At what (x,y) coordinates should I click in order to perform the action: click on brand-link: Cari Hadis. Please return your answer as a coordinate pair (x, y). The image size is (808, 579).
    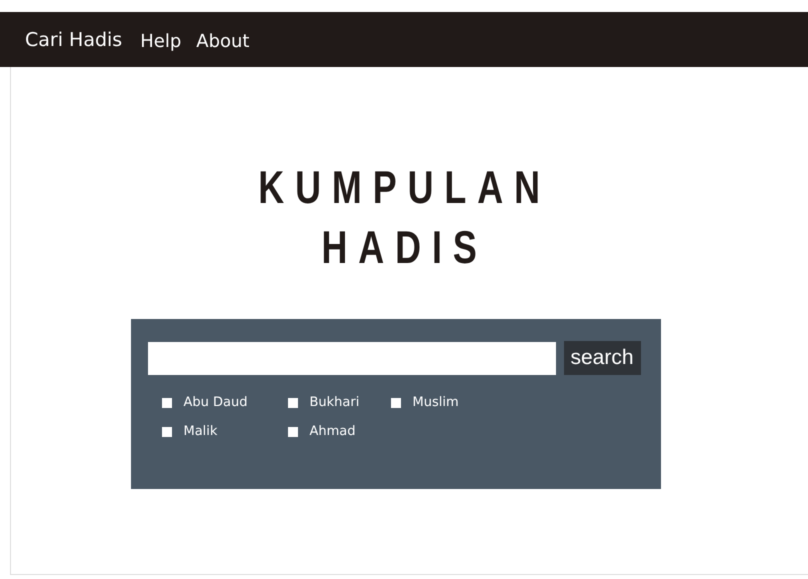
    Looking at the image, I should click on (73, 39).